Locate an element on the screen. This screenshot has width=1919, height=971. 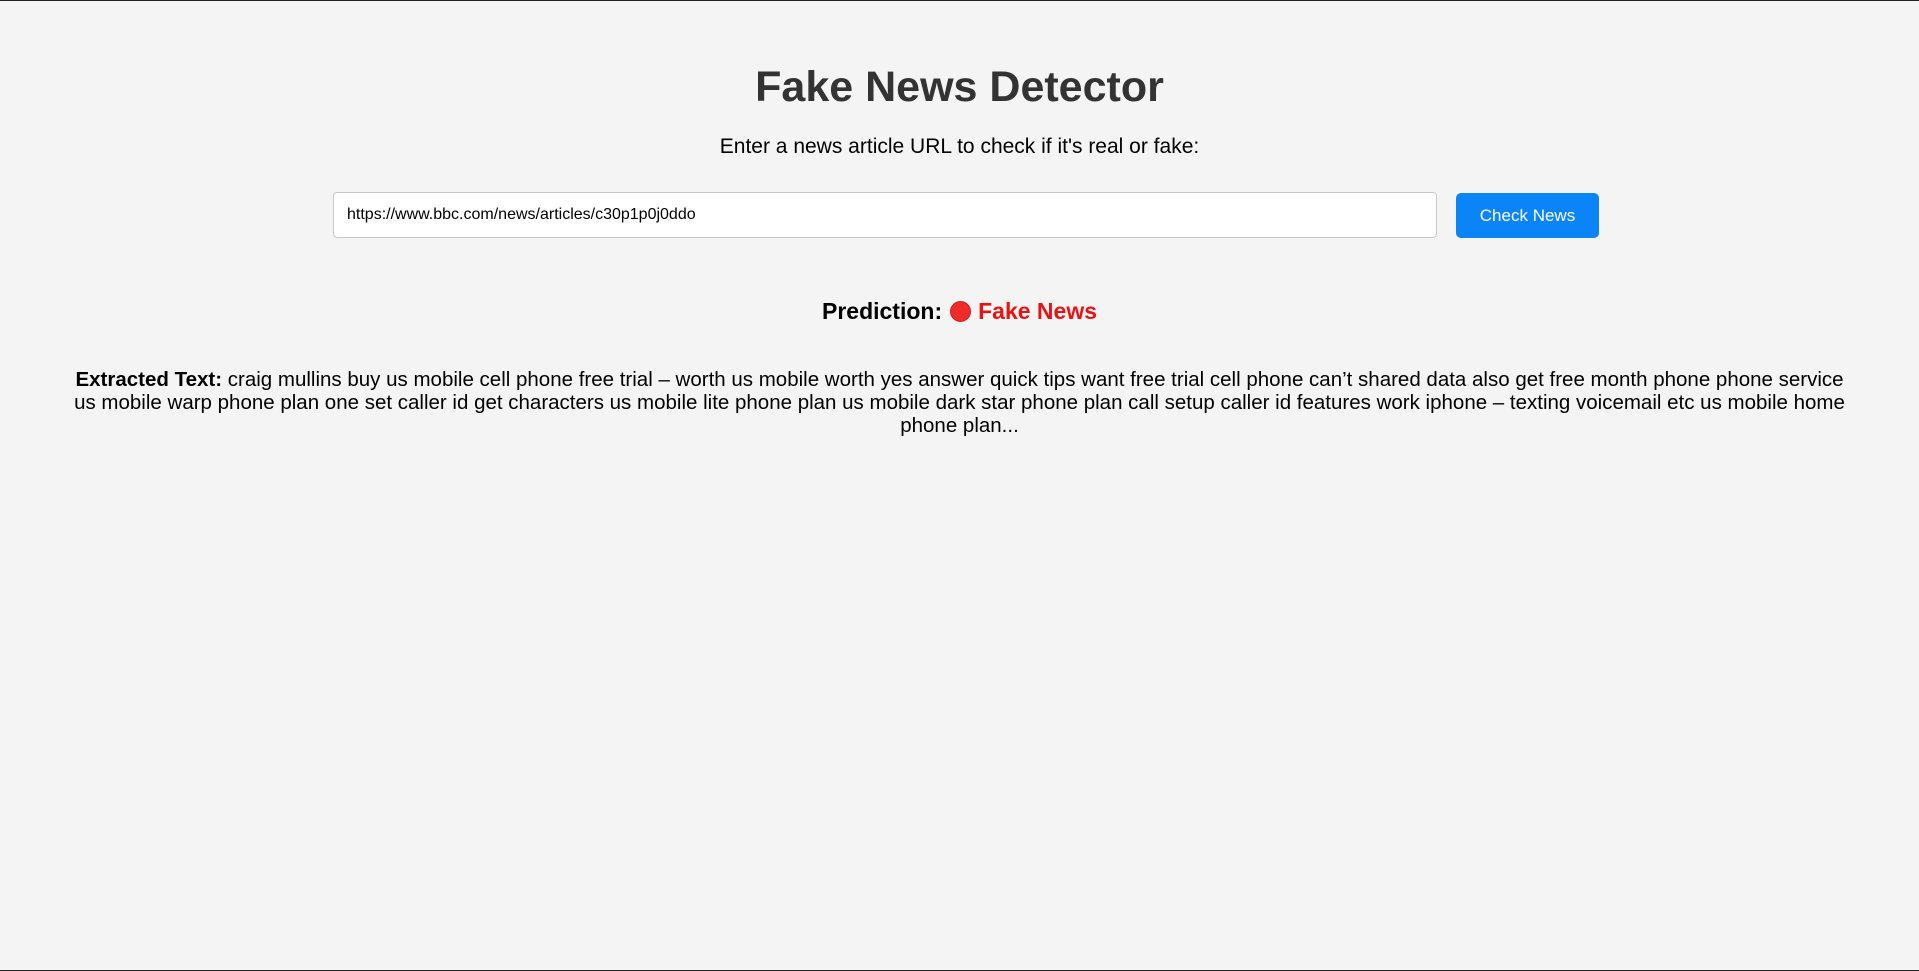
prediction-result: Fake News is located at coordinates (1038, 311).